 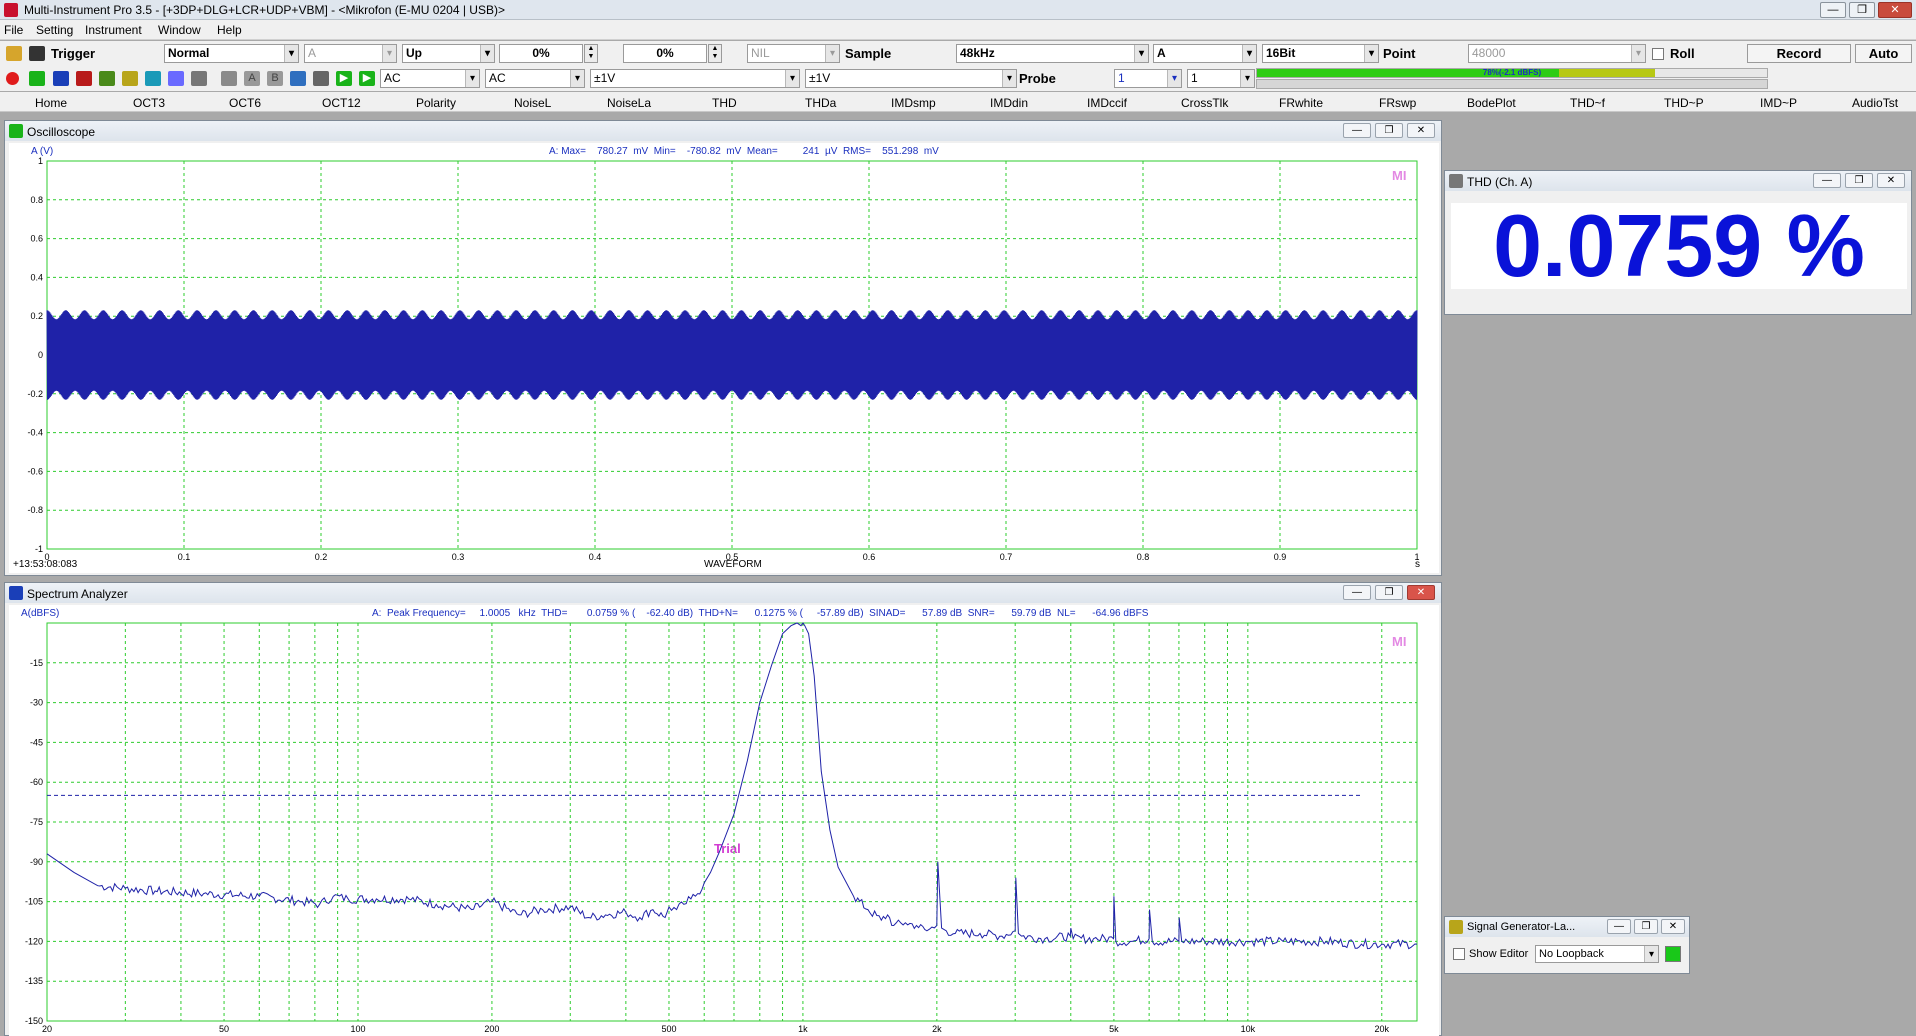 I want to click on menu-file: File, so click(x=13, y=30).